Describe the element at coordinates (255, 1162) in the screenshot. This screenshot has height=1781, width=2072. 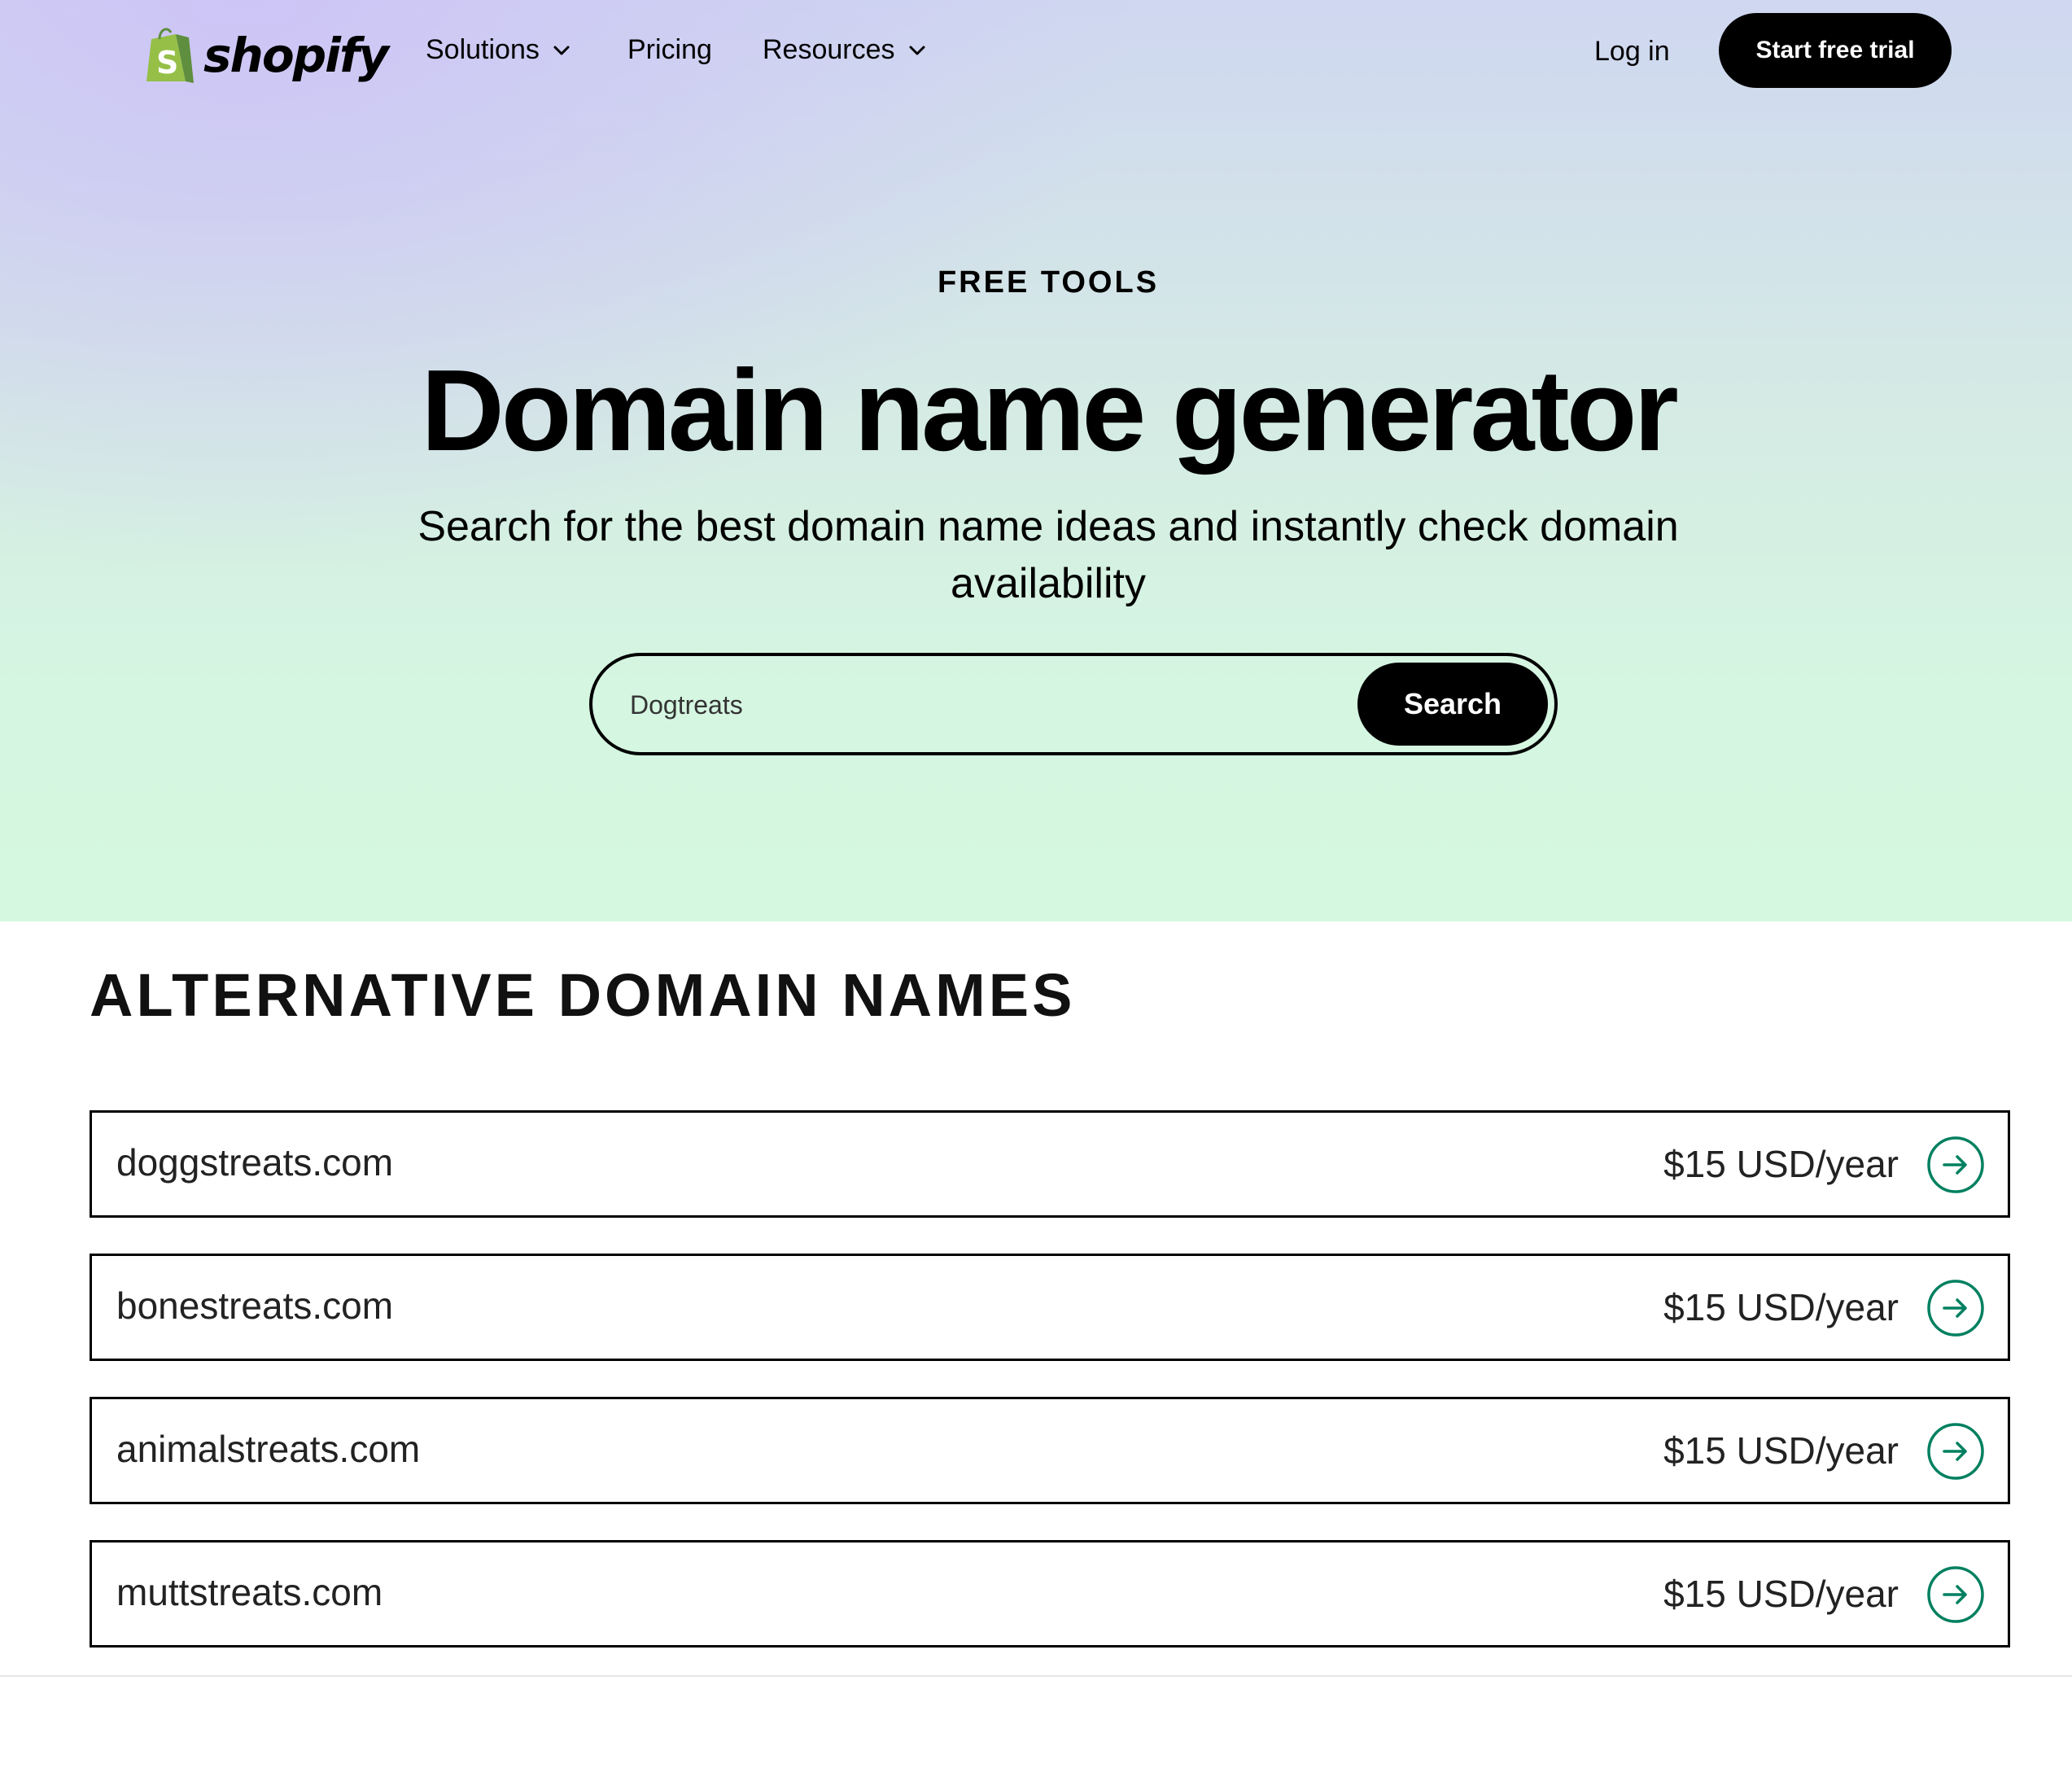
I see `domain-name: doggstreats.com` at that location.